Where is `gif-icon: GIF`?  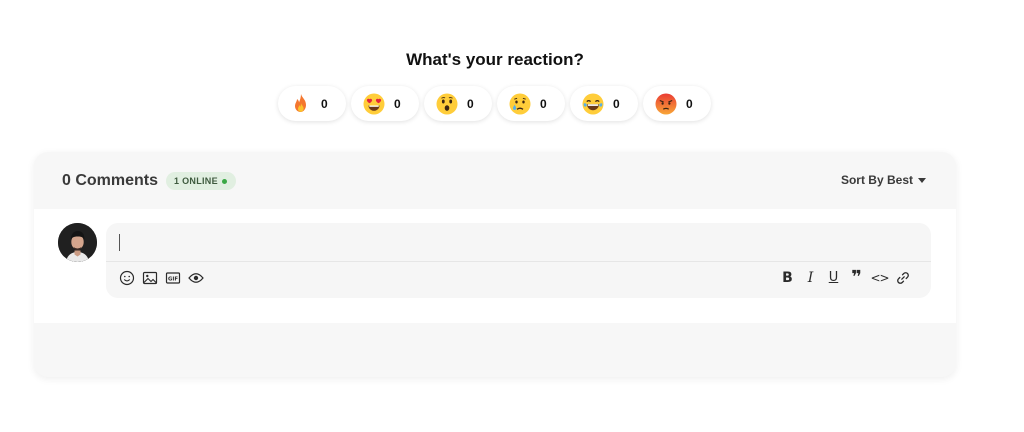
gif-icon: GIF is located at coordinates (172, 277).